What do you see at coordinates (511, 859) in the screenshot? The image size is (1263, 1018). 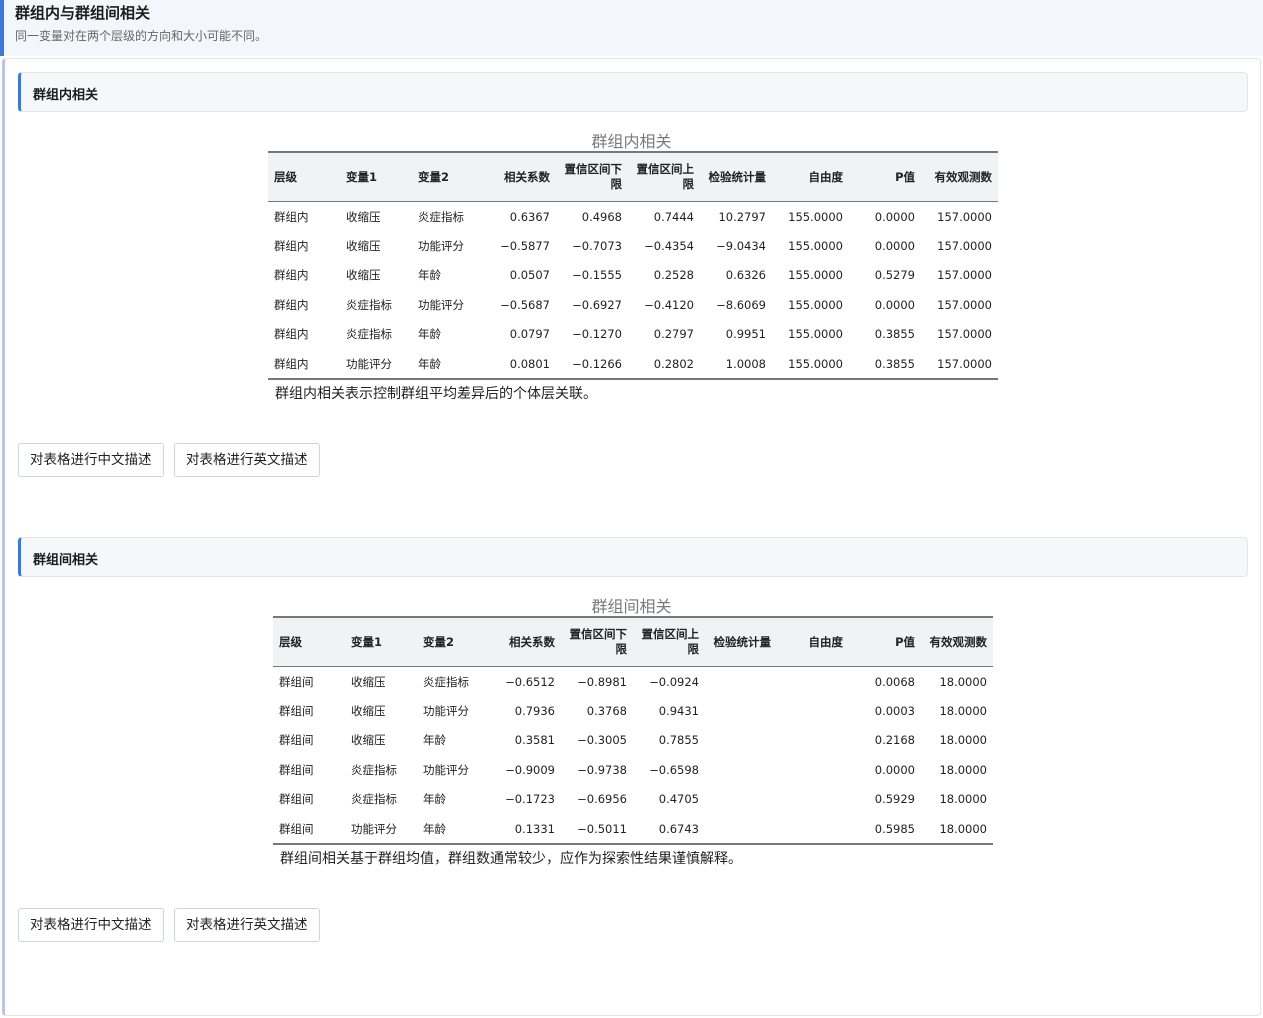 I see `table-note-between: 群组间相关基于群组均值，群组数通常较少，应作为探索性结果谨慎解释。` at bounding box center [511, 859].